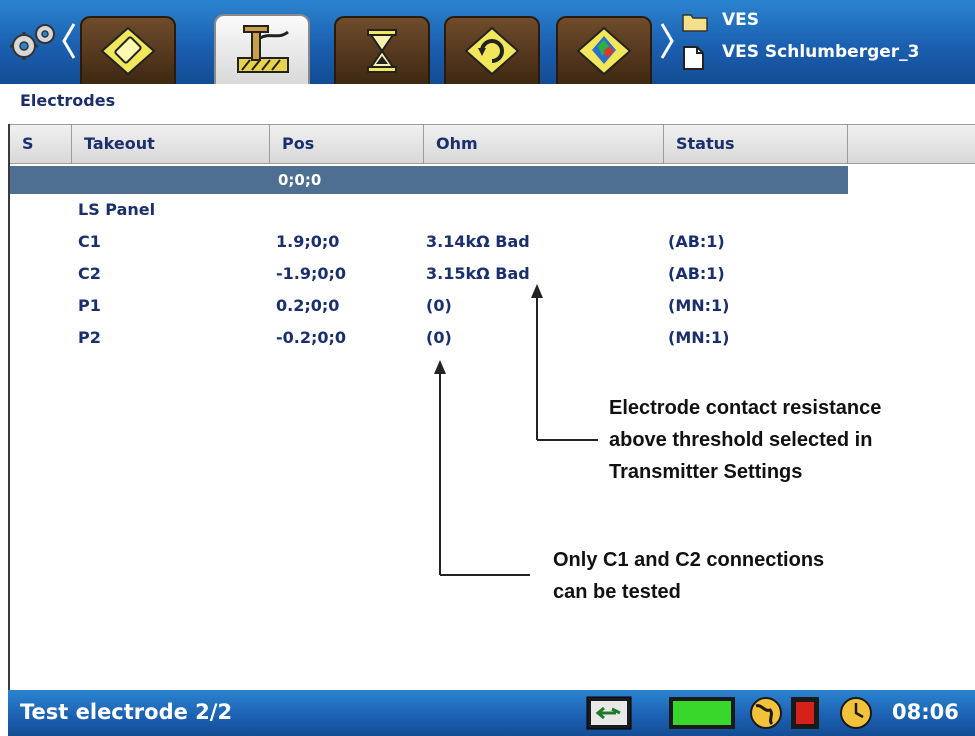  What do you see at coordinates (925, 712) in the screenshot?
I see `clock-time: 08:06` at bounding box center [925, 712].